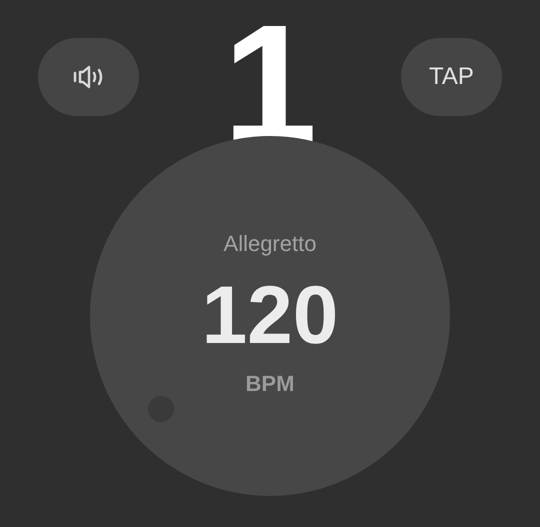 This screenshot has width=540, height=527. Describe the element at coordinates (451, 77) in the screenshot. I see `tap-button: TAP` at that location.